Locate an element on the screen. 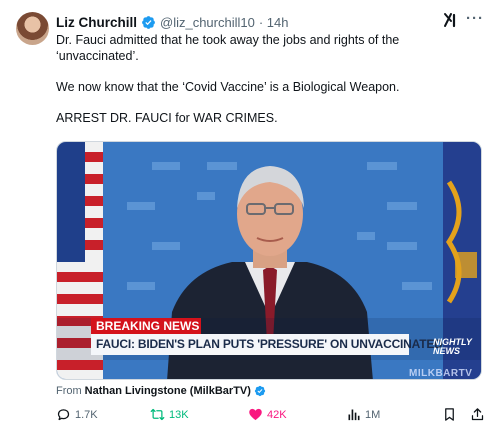  share-button is located at coordinates (479, 414).